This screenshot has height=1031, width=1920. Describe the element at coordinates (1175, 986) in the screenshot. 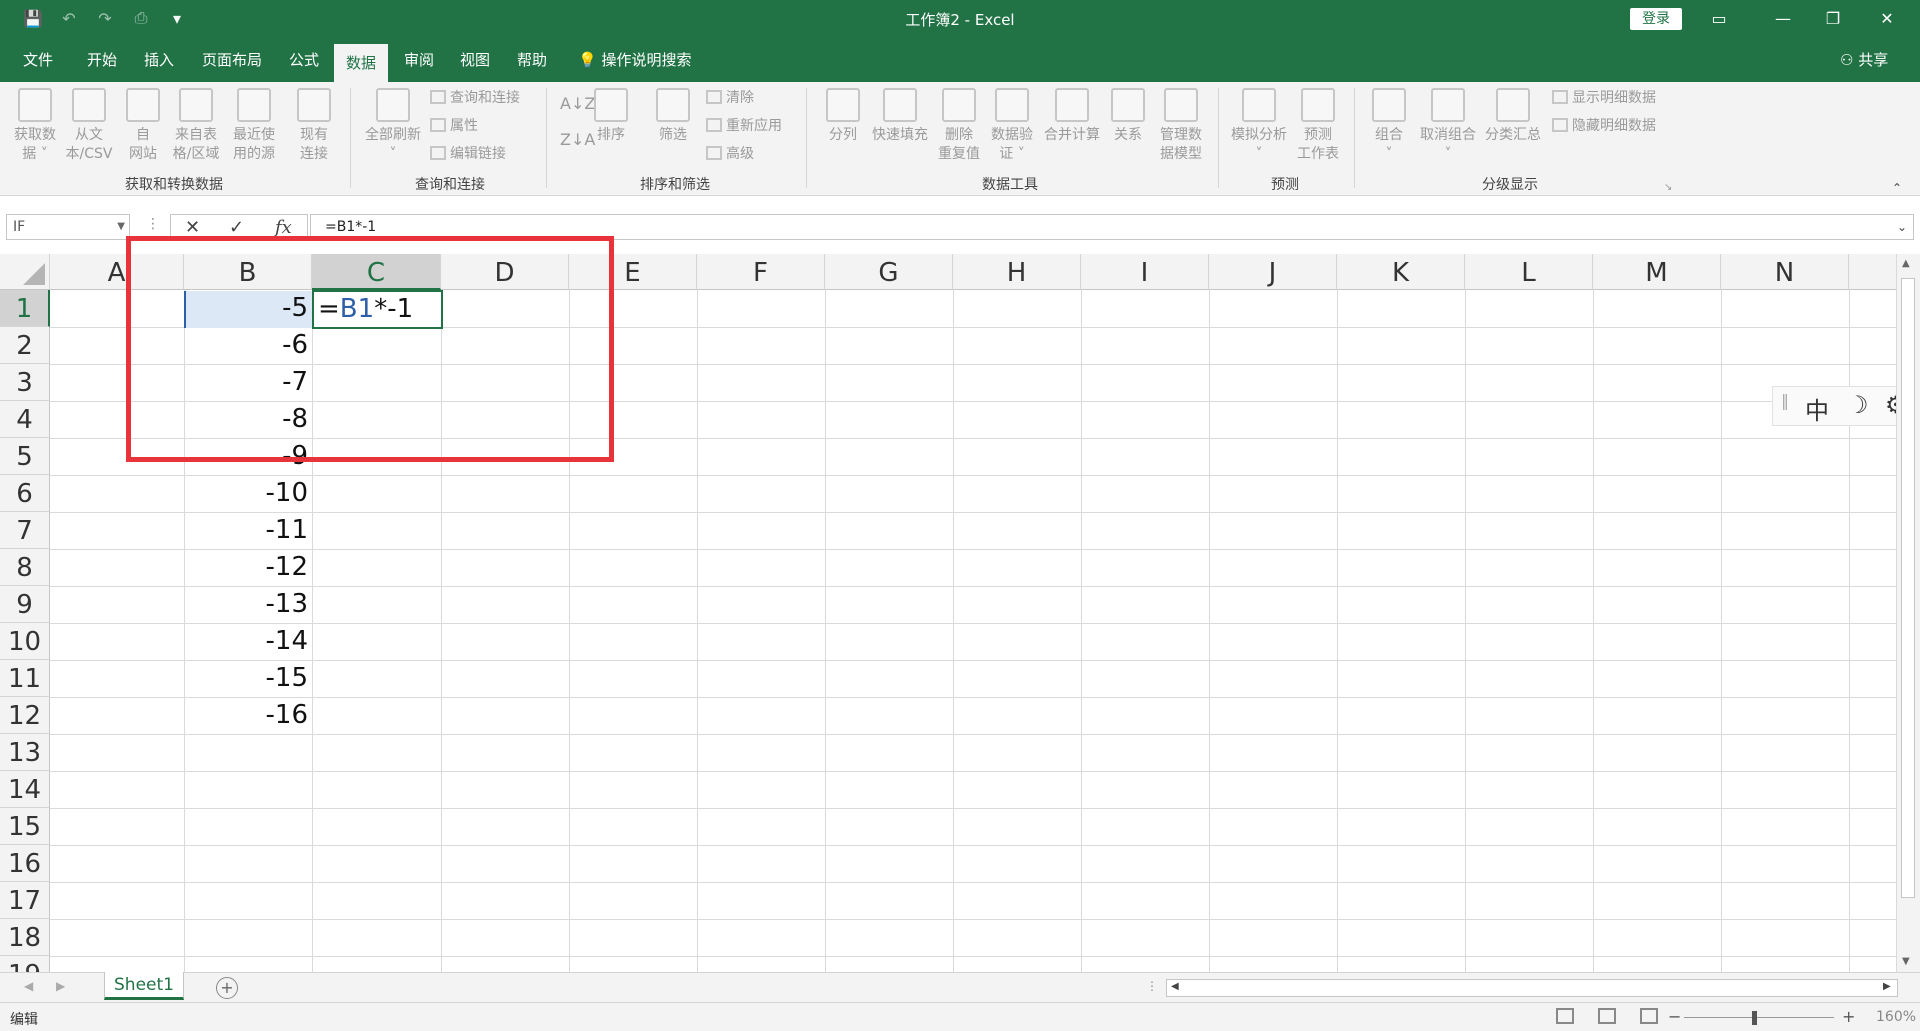

I see `scroll-left-icon: ◀` at that location.